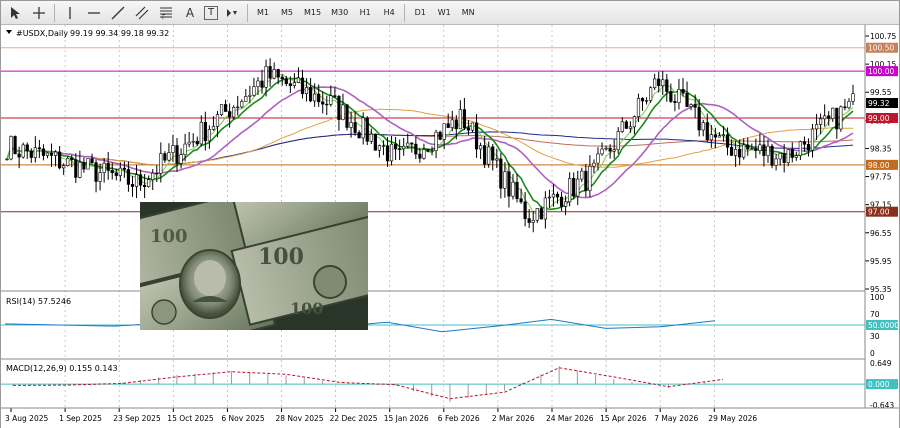 The height and width of the screenshot is (428, 900). Describe the element at coordinates (732, 418) in the screenshot. I see `time-tick-label: 29 May 2026` at that location.